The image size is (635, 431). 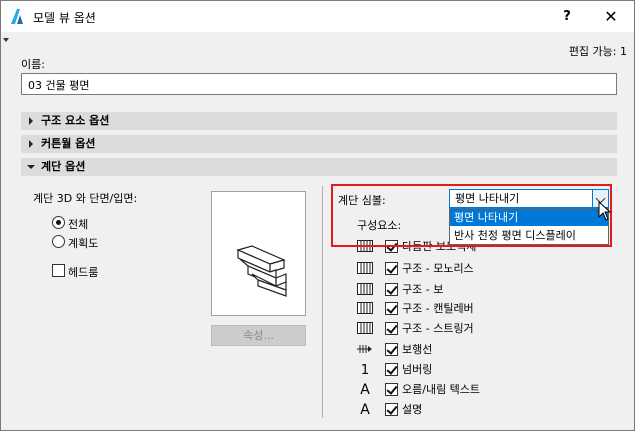 What do you see at coordinates (417, 349) in the screenshot?
I see `component-label: 보행선` at bounding box center [417, 349].